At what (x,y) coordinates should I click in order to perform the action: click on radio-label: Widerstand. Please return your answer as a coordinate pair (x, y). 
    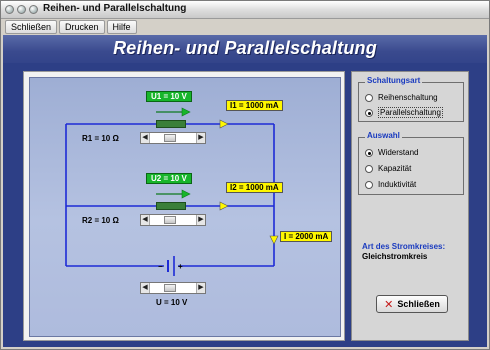
    Looking at the image, I should click on (398, 152).